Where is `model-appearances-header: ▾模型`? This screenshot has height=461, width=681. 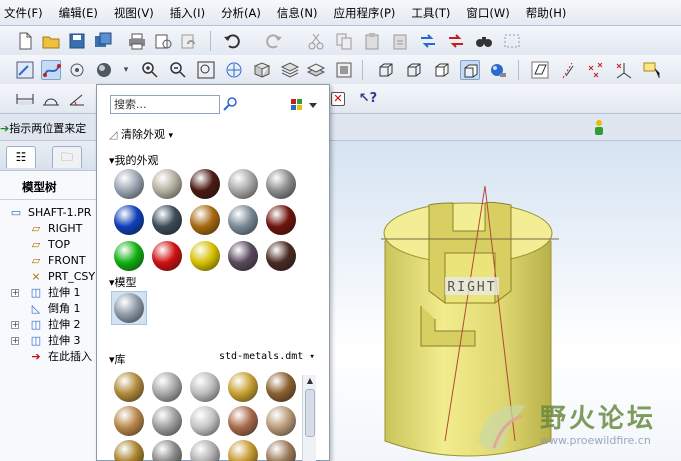
model-appearances-header: ▾模型 is located at coordinates (123, 282).